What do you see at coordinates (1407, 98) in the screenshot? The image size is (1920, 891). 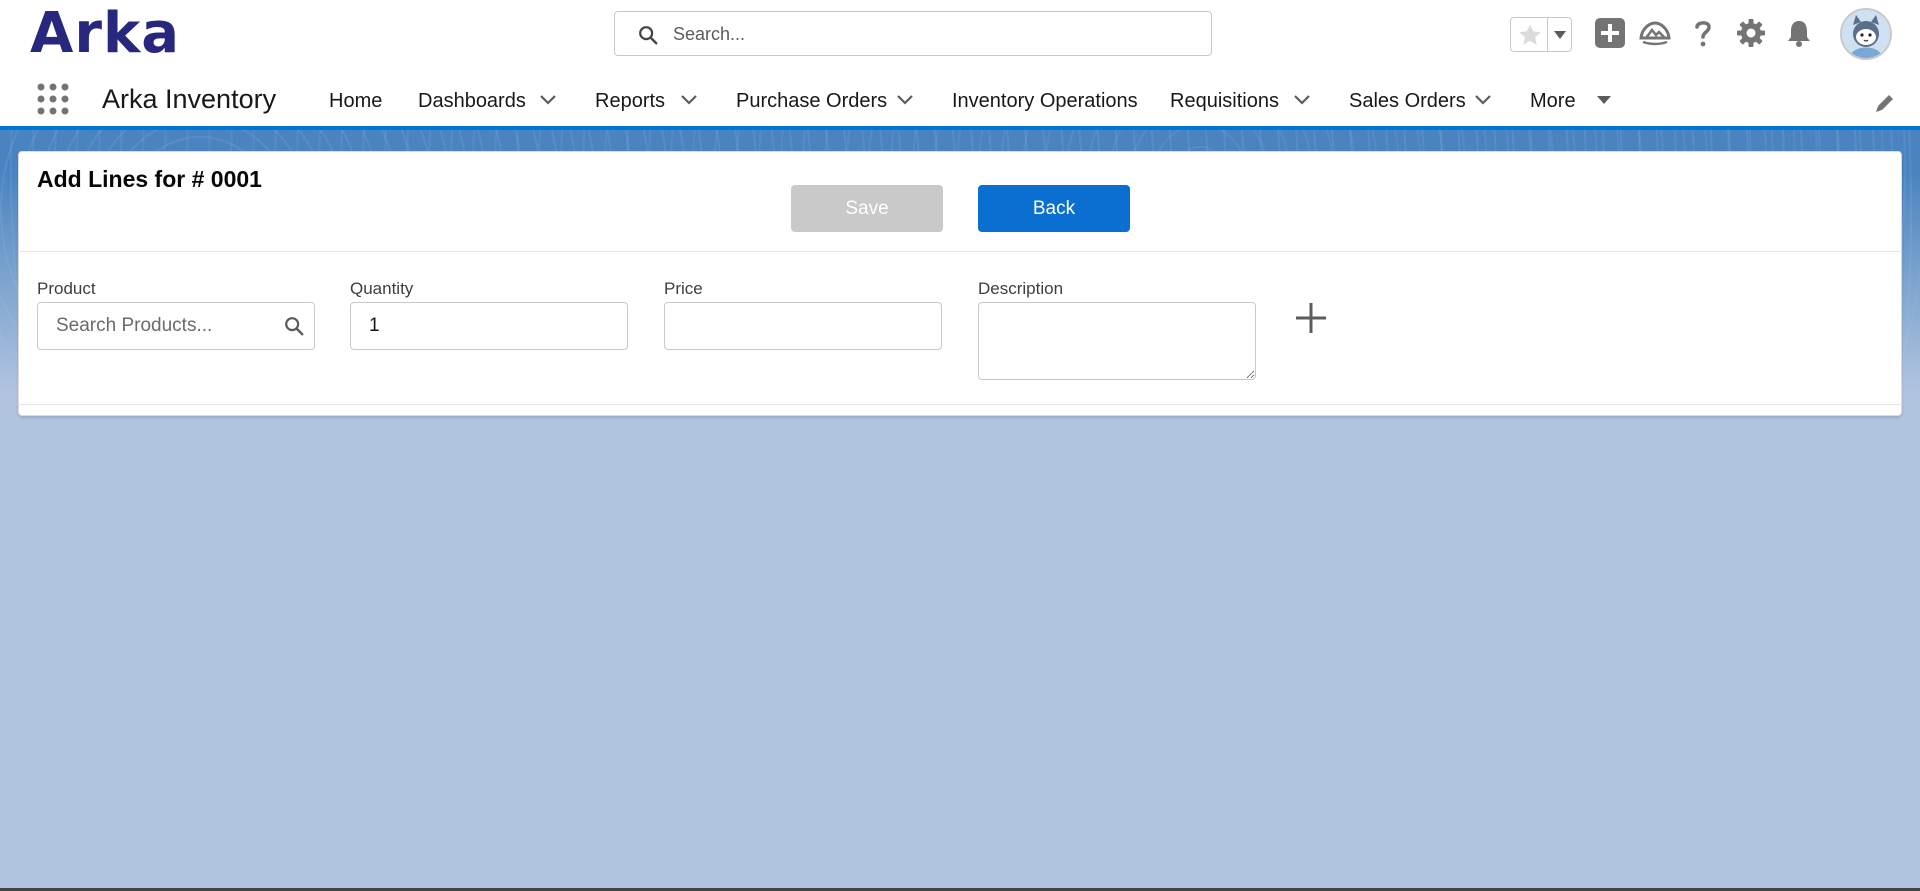 I see `nav-item-sales-orders: Sales Orders` at bounding box center [1407, 98].